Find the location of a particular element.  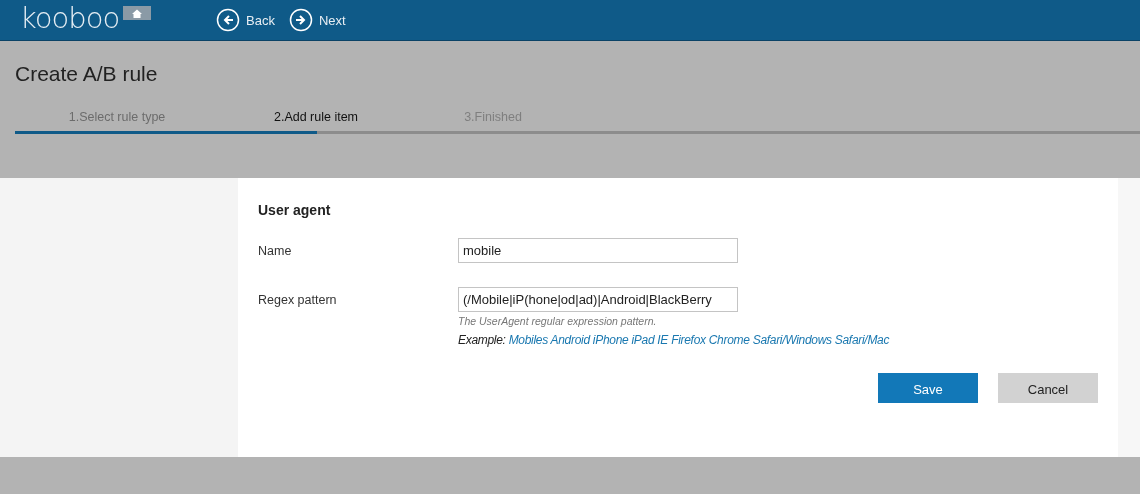

example-link: Safari/Mac is located at coordinates (862, 340).